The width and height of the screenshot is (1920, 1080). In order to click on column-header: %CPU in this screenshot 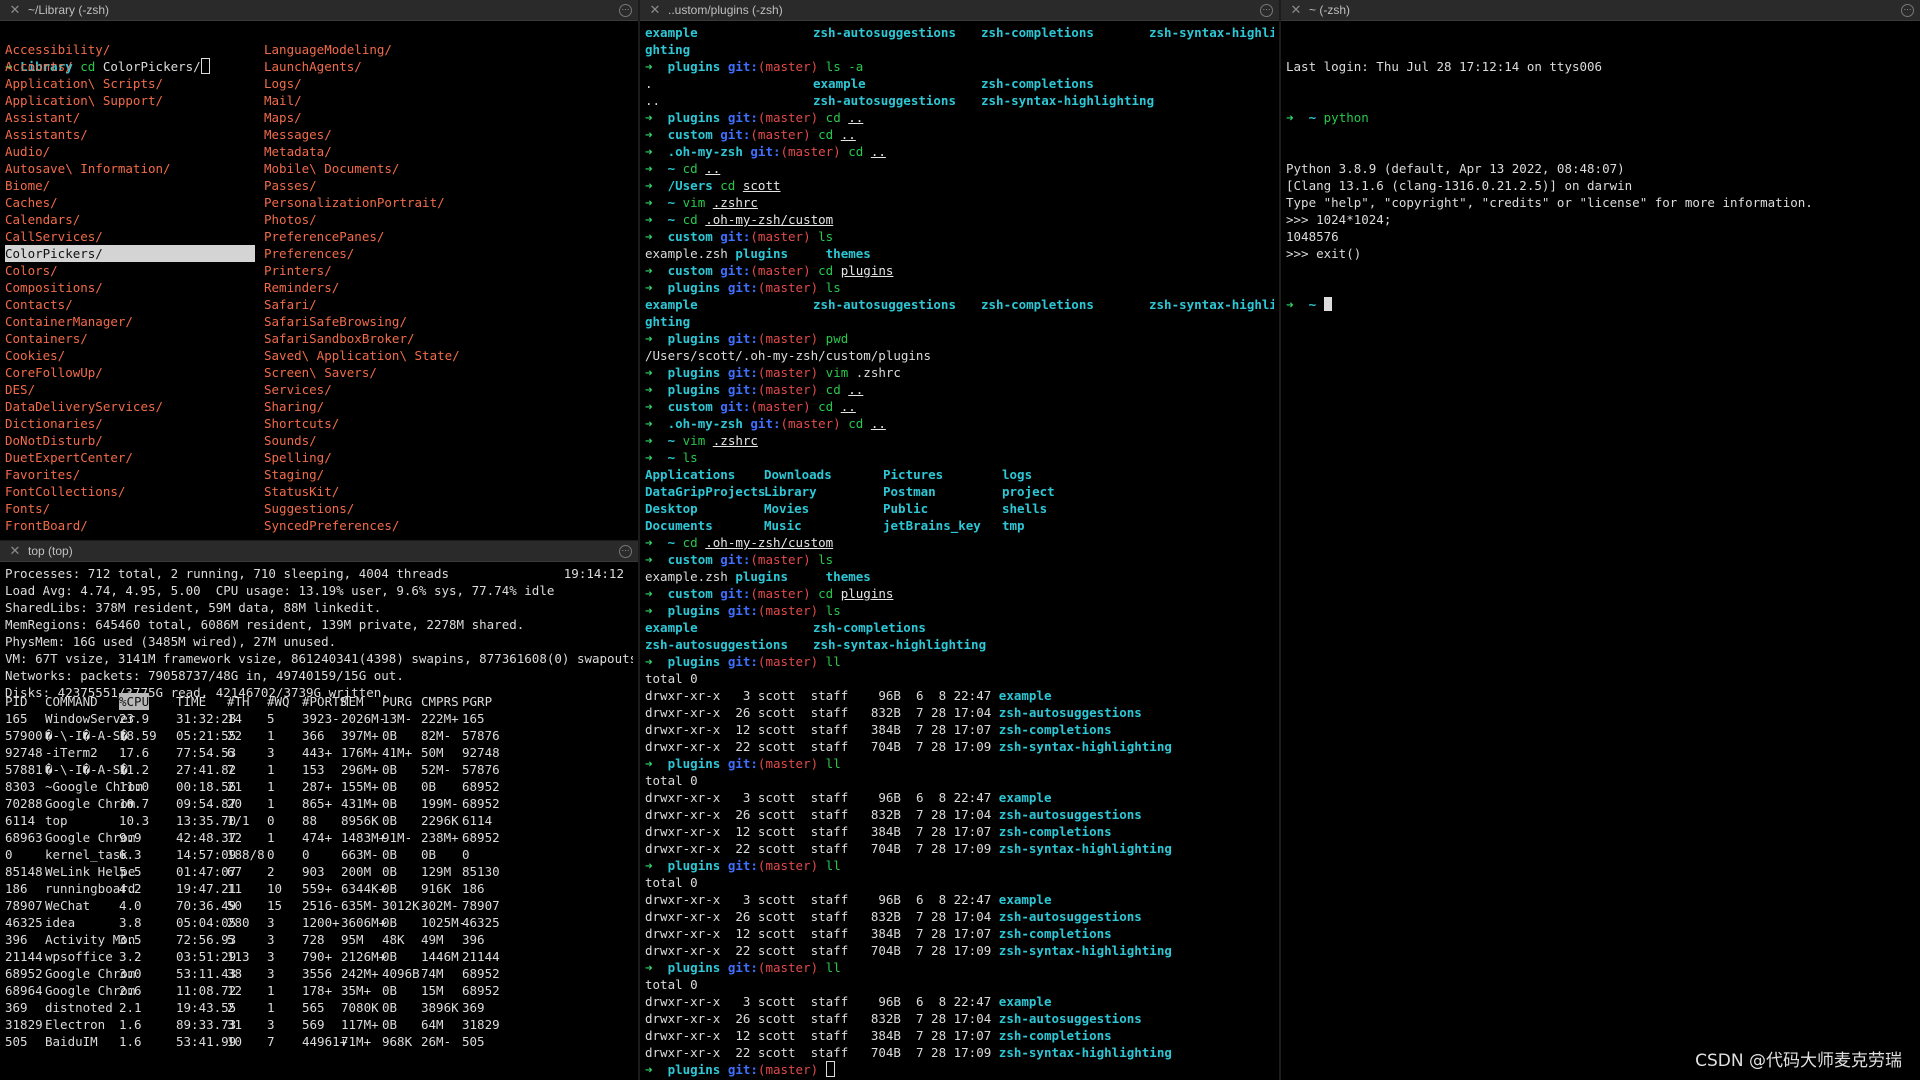, I will do `click(134, 701)`.